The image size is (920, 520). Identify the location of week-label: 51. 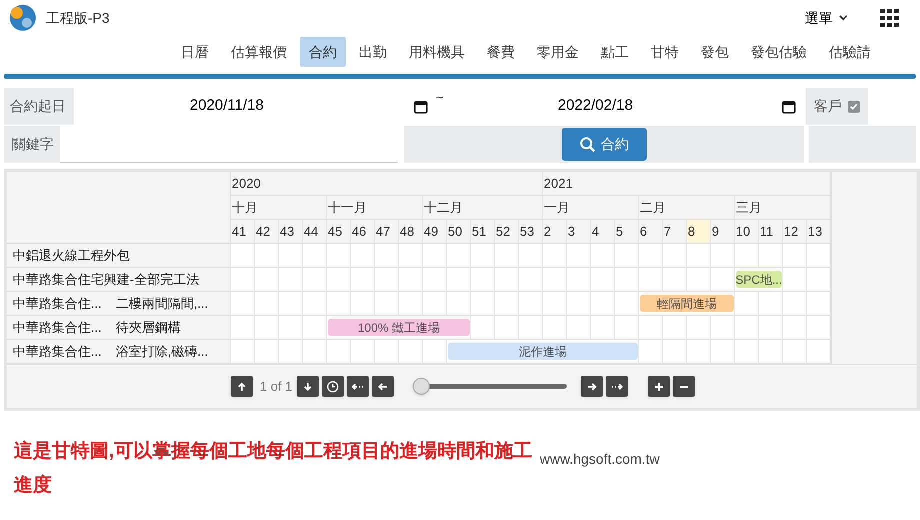
(479, 231).